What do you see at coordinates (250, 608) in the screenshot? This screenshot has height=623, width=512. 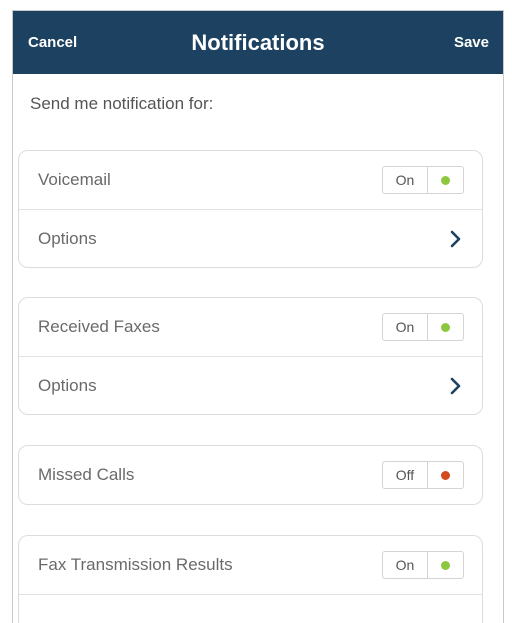 I see `fax-transmission-options-row` at bounding box center [250, 608].